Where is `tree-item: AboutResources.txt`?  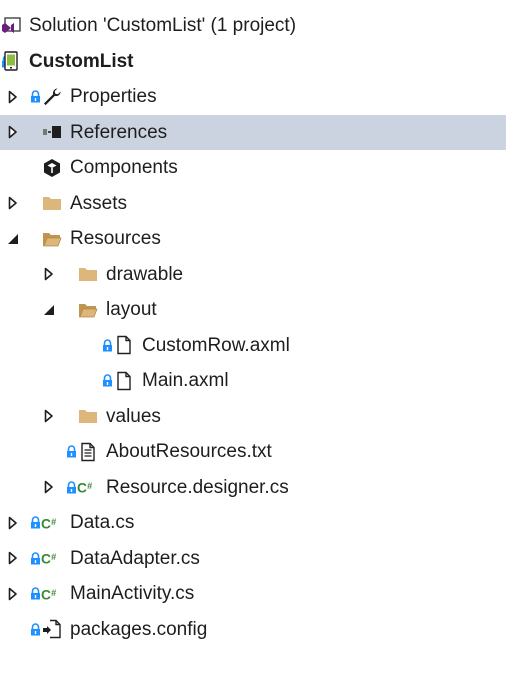 tree-item: AboutResources.txt is located at coordinates (253, 452).